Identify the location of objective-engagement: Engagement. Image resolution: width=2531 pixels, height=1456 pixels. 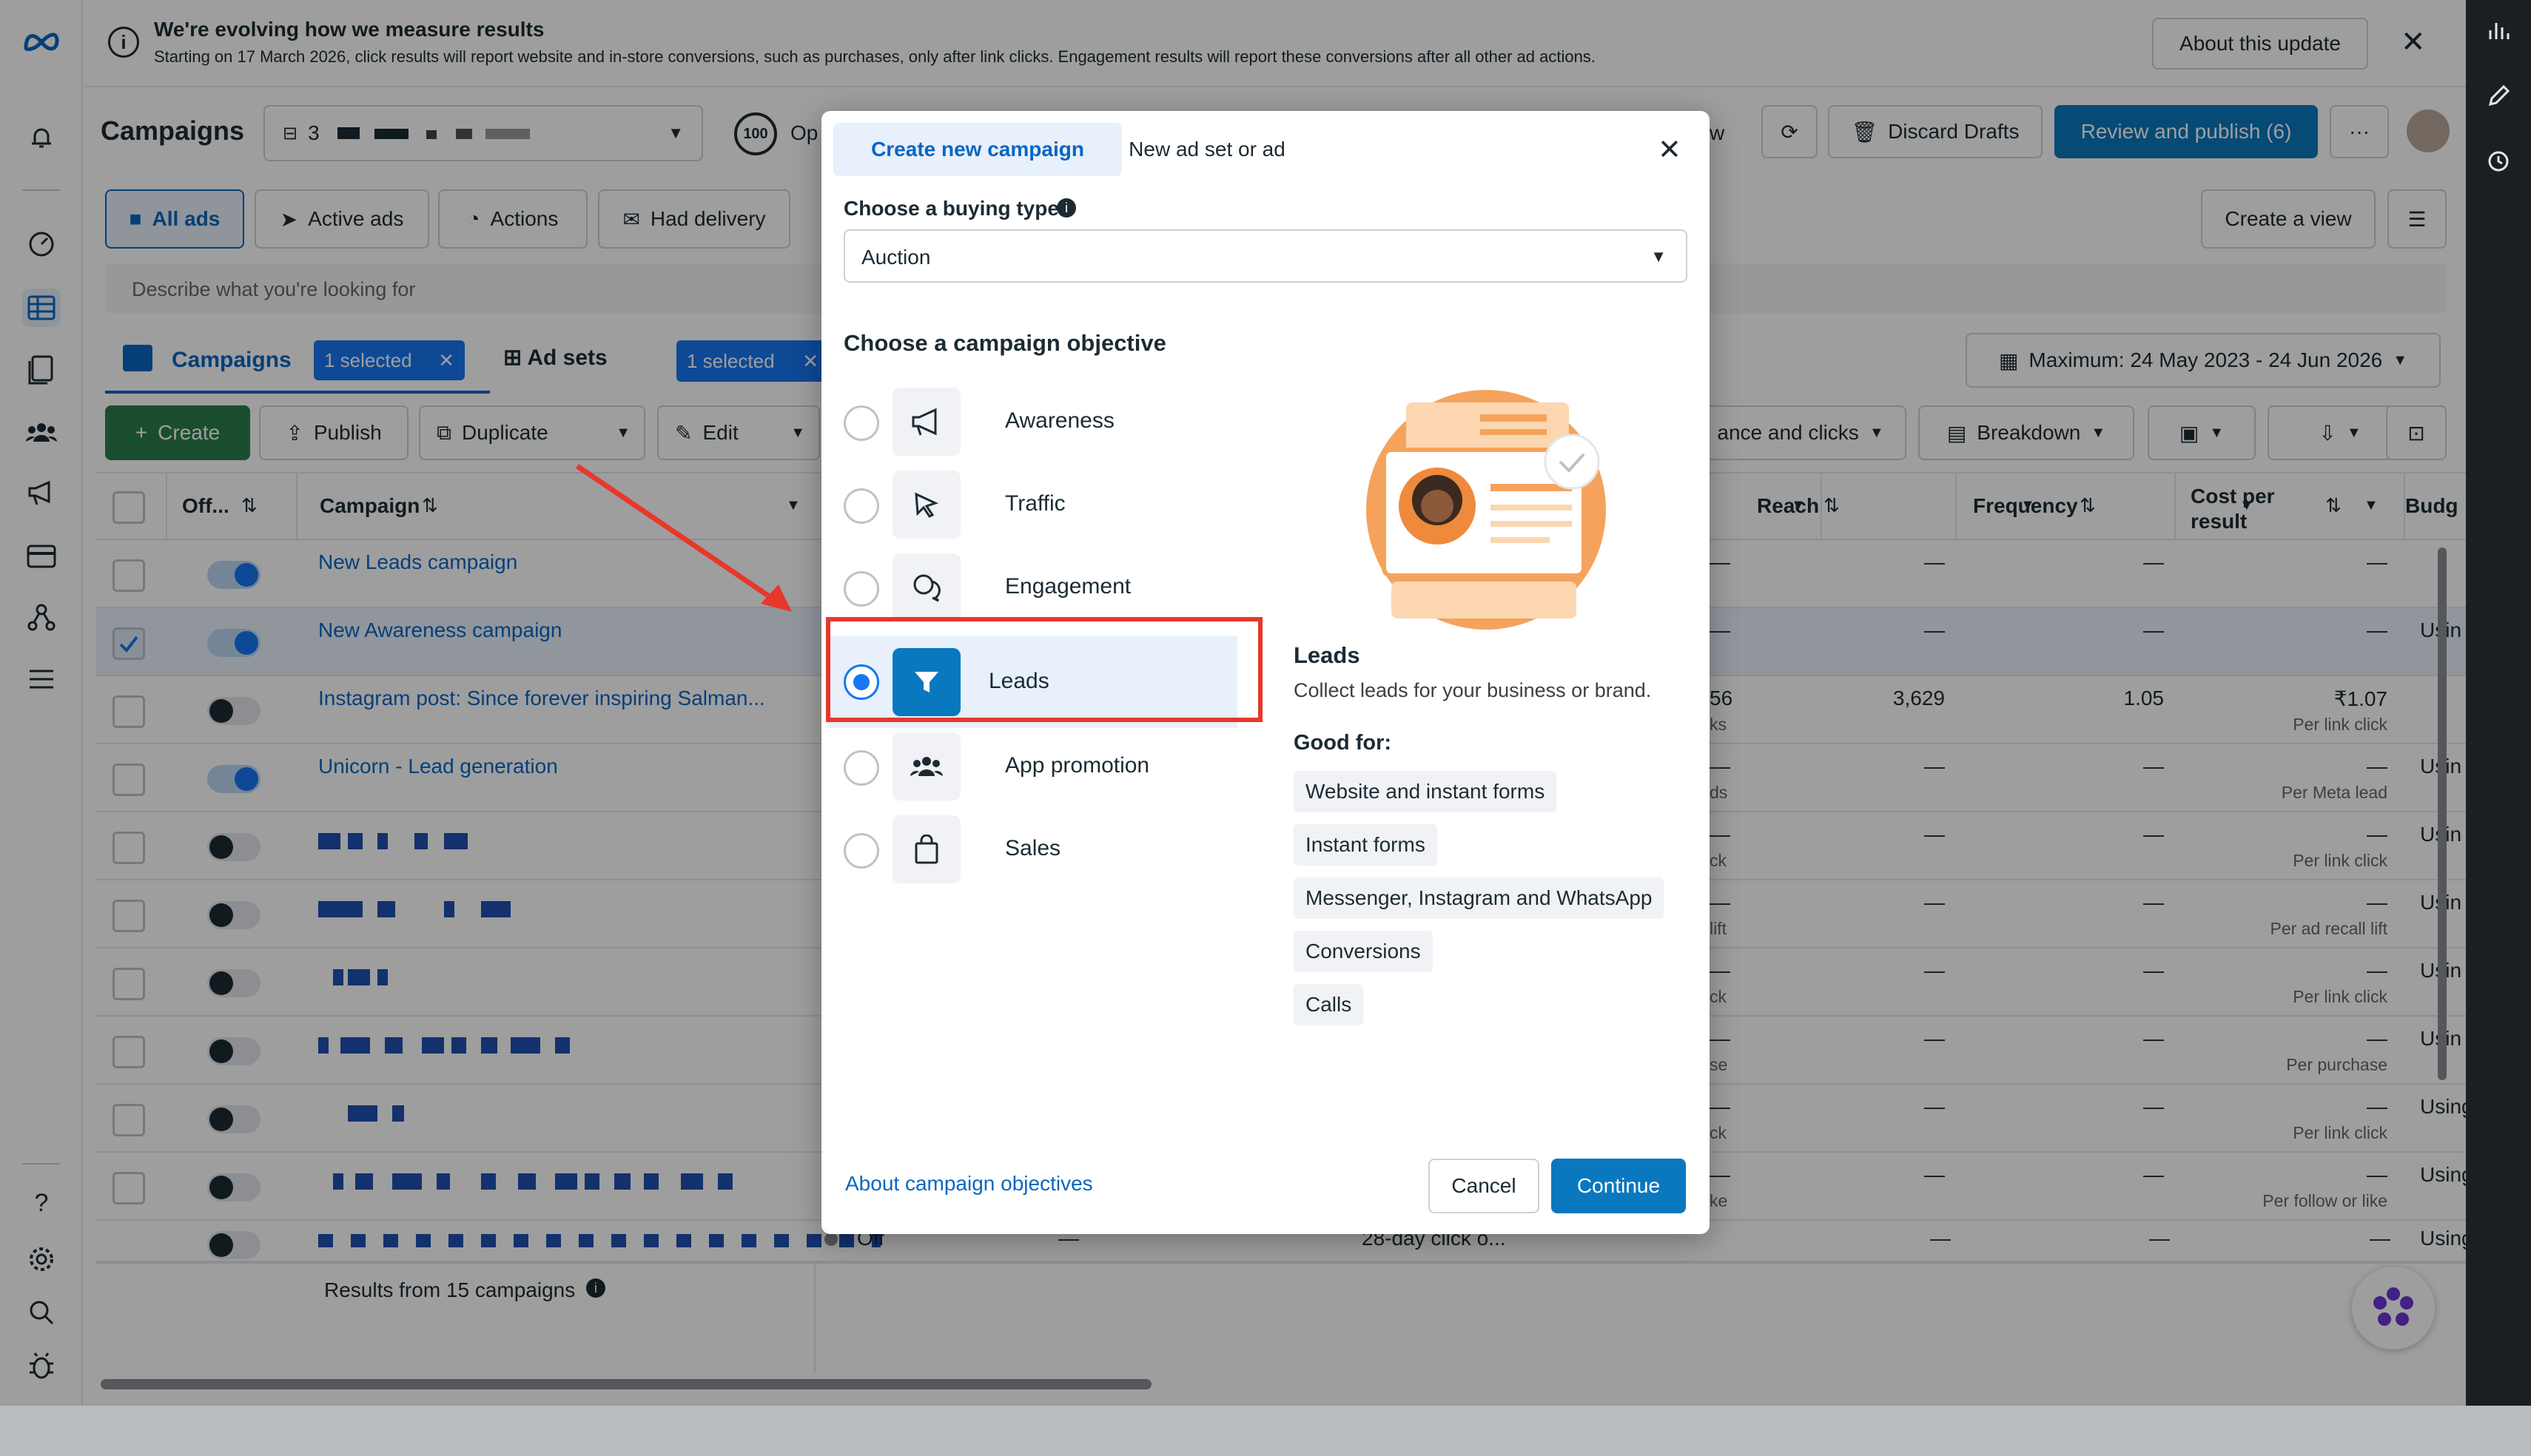
(1051, 588).